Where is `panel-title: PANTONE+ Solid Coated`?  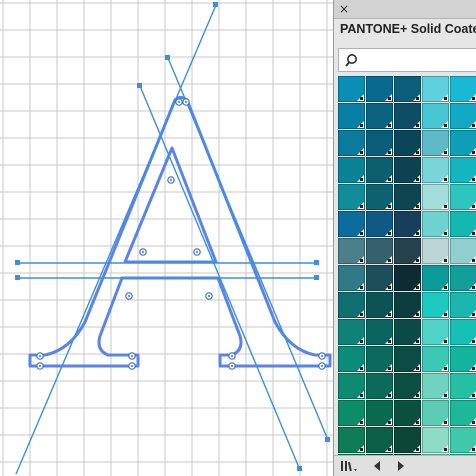
panel-title: PANTONE+ Solid Coated is located at coordinates (408, 29).